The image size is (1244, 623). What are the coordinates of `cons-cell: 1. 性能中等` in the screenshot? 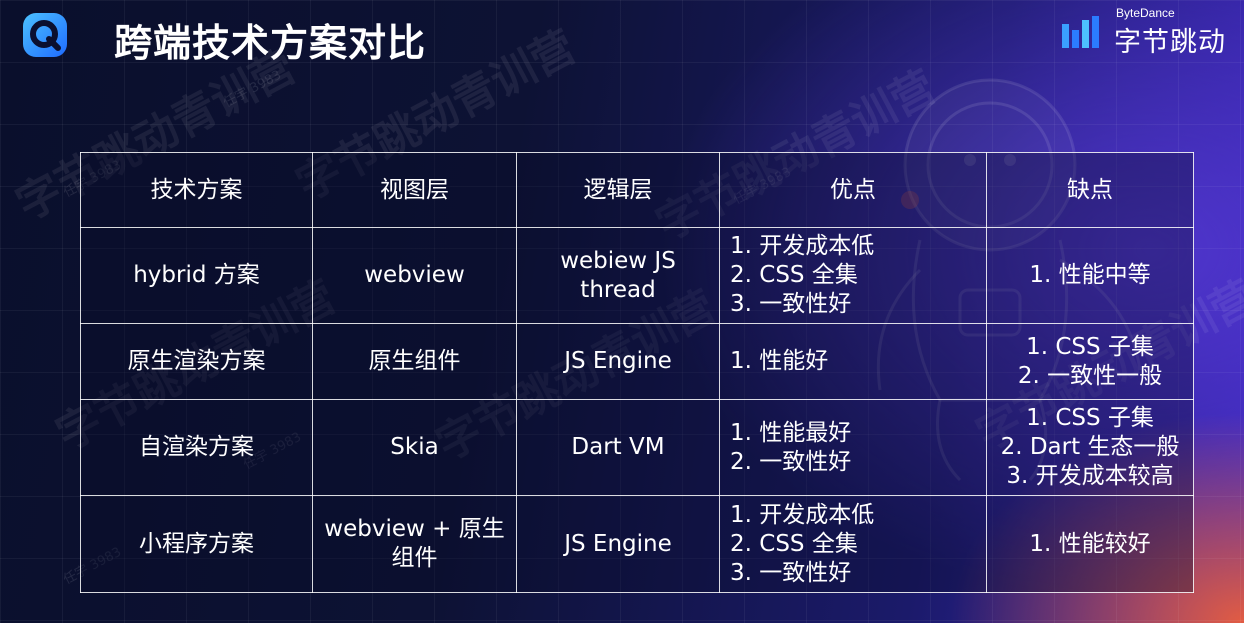 It's located at (1090, 275).